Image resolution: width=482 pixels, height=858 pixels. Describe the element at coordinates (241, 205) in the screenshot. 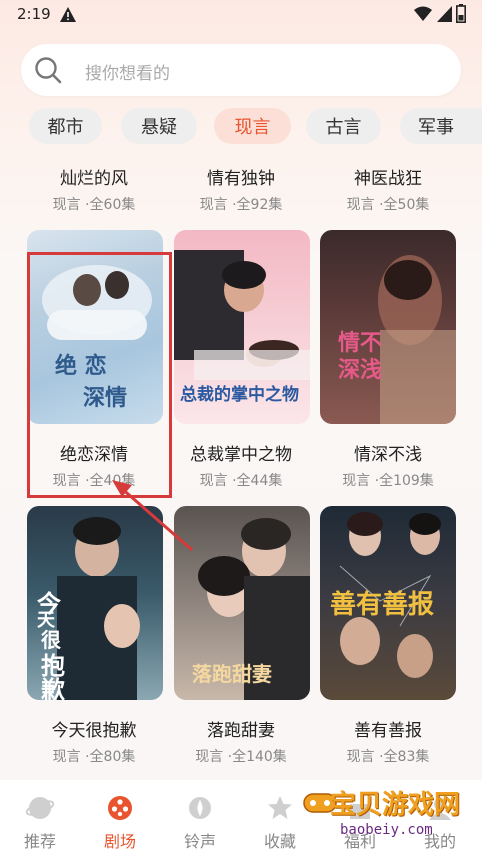

I see `drama-meta: 现言 ·全92集` at that location.